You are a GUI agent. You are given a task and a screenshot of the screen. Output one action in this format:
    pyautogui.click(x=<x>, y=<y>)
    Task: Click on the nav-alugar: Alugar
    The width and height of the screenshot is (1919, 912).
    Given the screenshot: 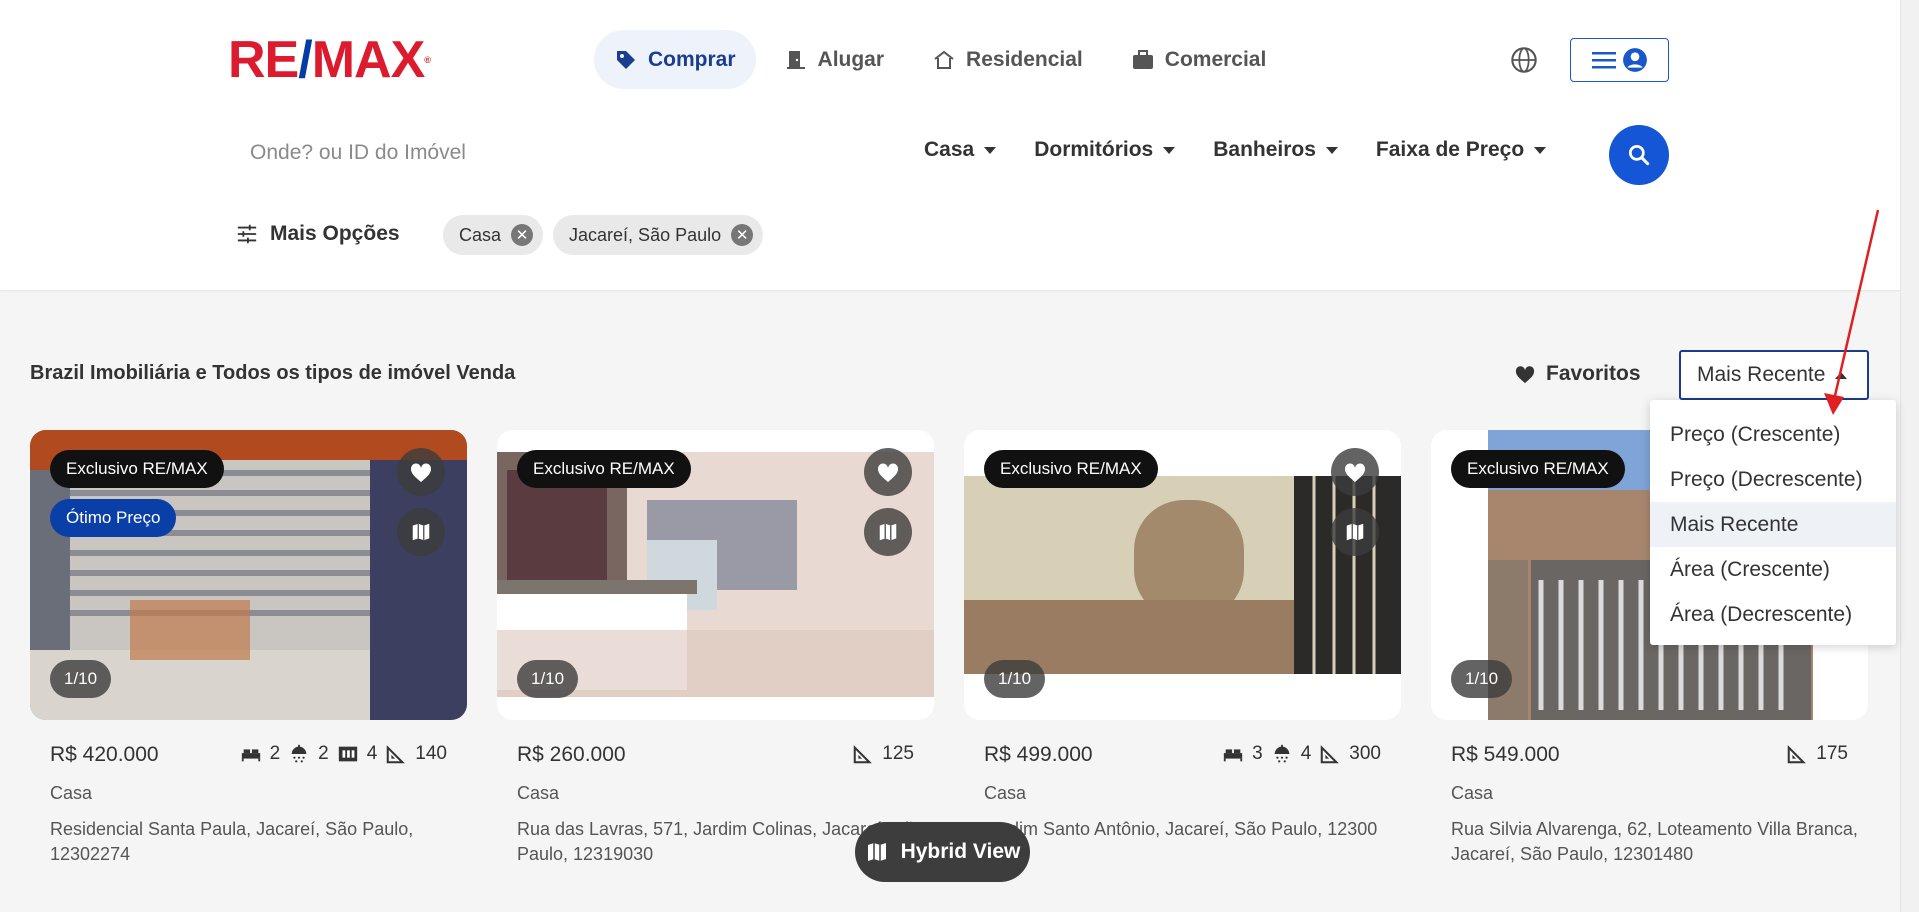 What is the action you would take?
    pyautogui.click(x=834, y=59)
    